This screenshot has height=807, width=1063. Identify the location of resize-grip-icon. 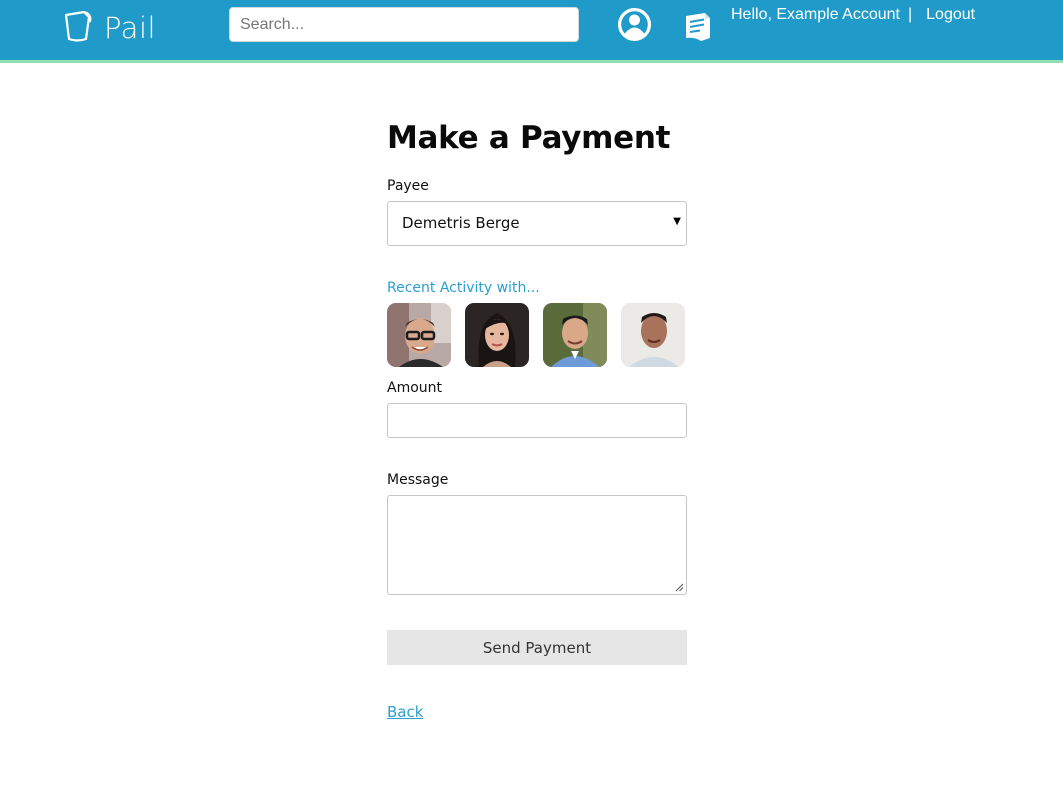
(679, 587).